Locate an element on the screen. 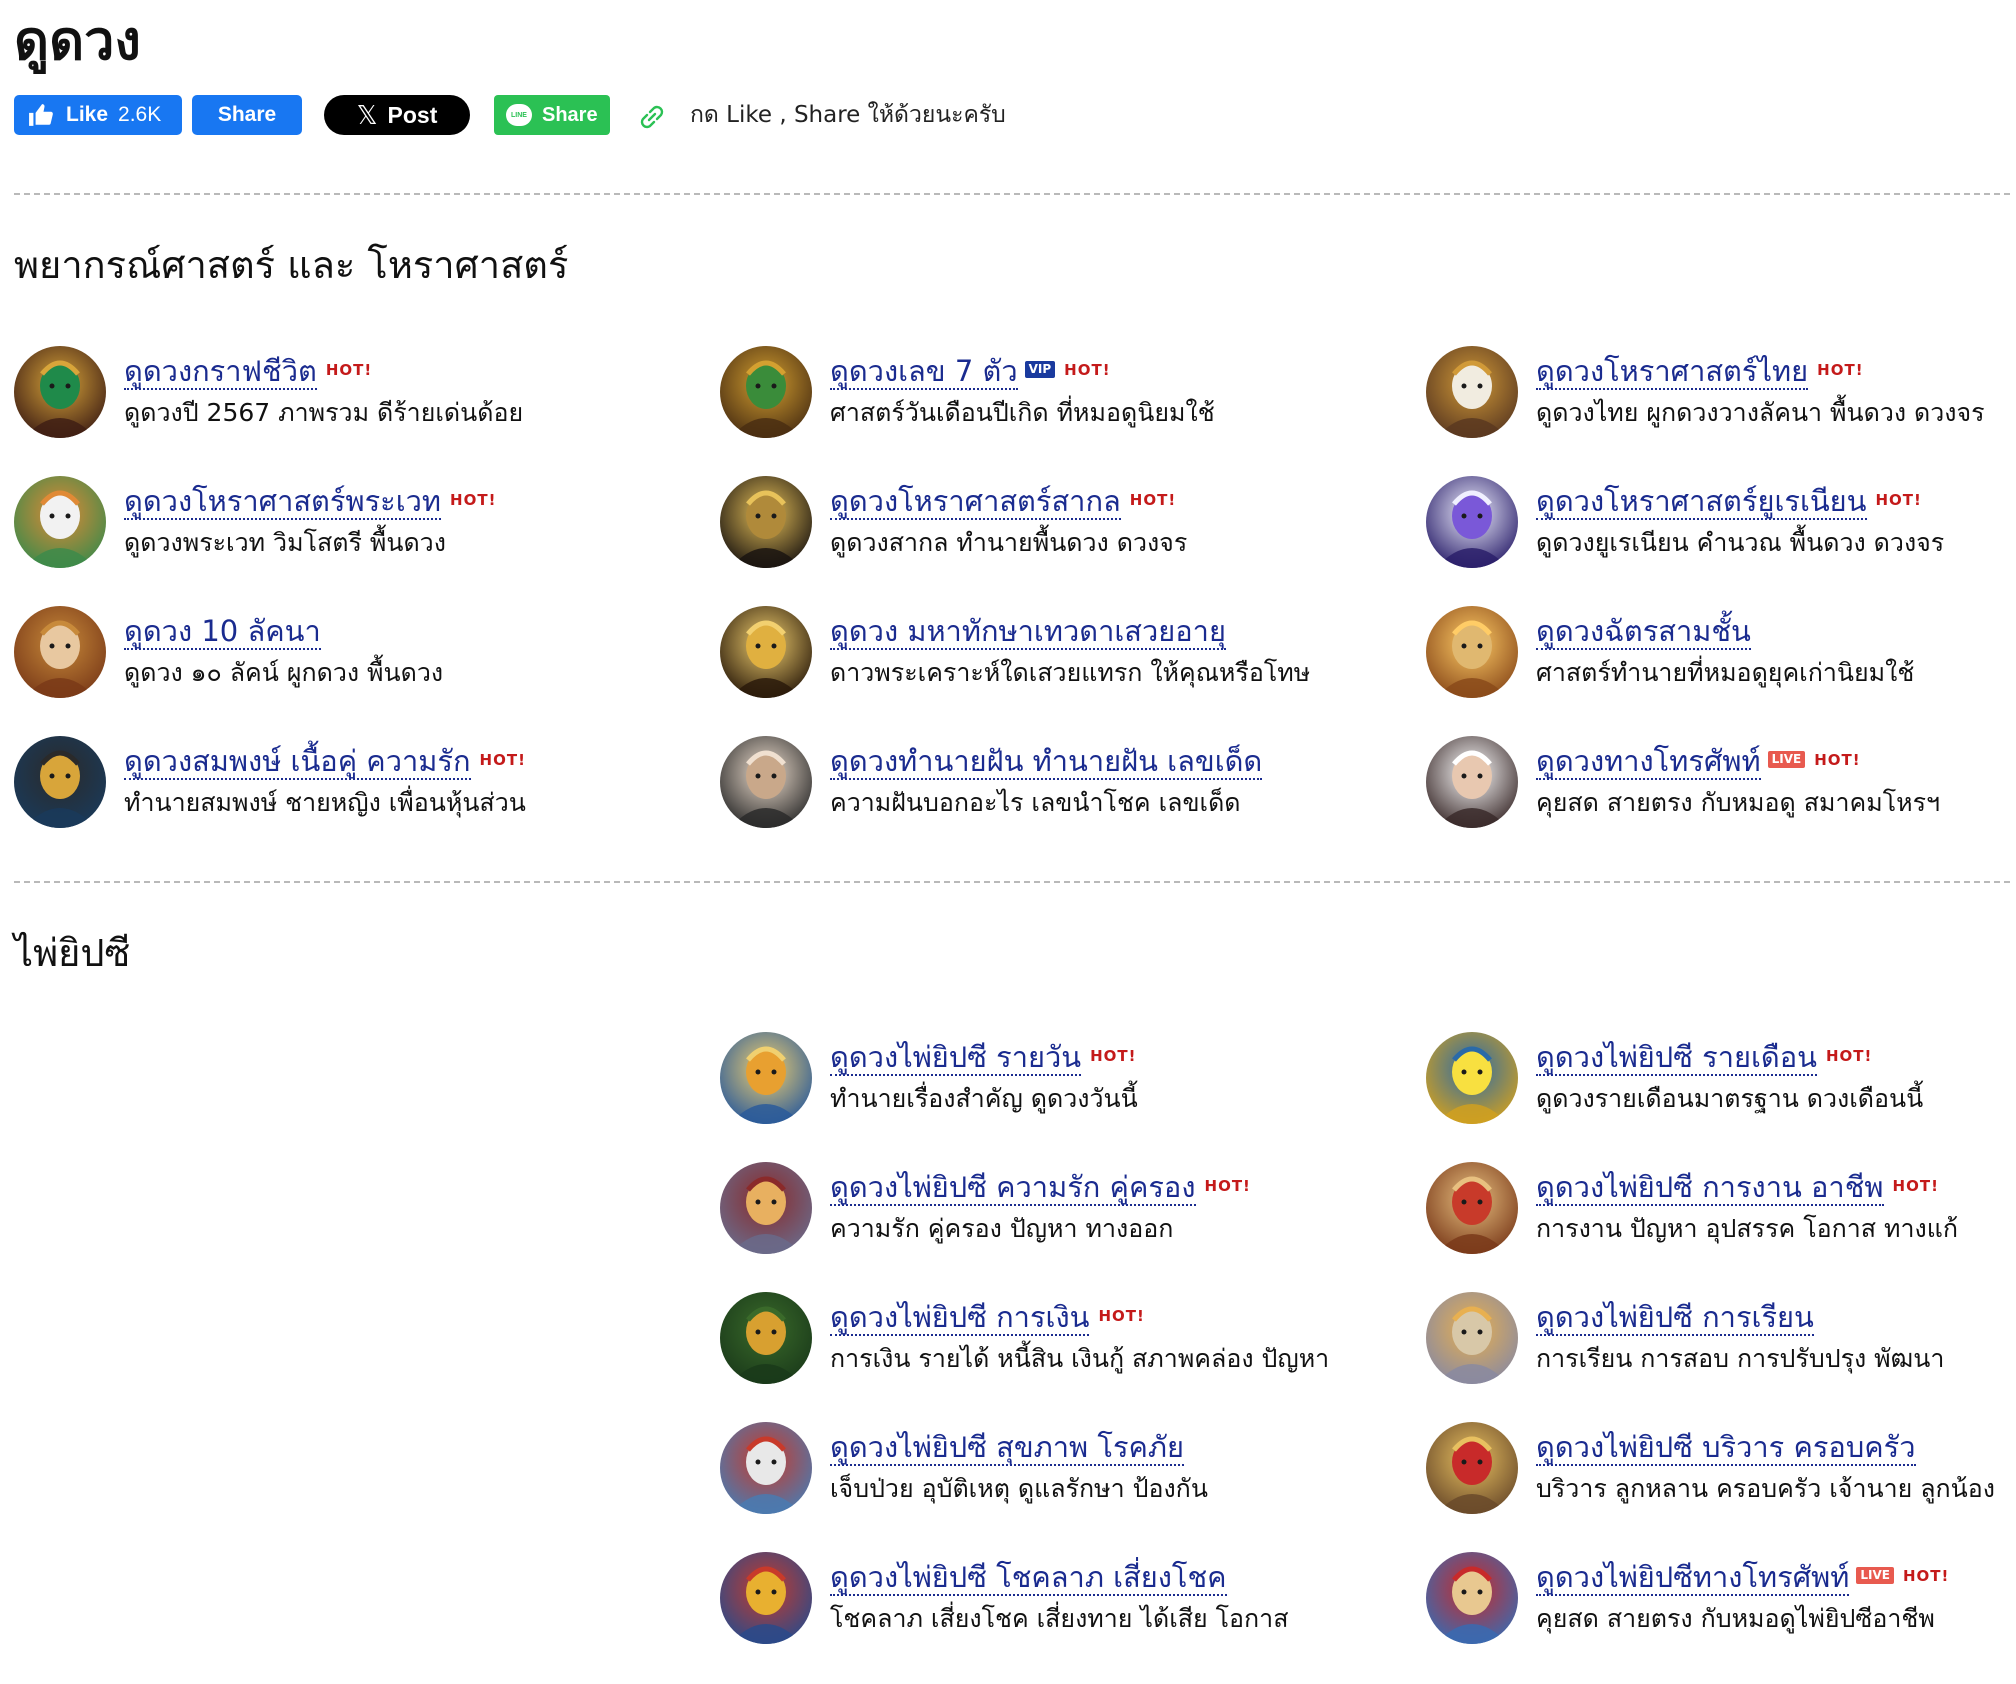 The image size is (2016, 1684). item-title-link: ดูดวงไพ่ยิปซี การเงิน is located at coordinates (960, 1318).